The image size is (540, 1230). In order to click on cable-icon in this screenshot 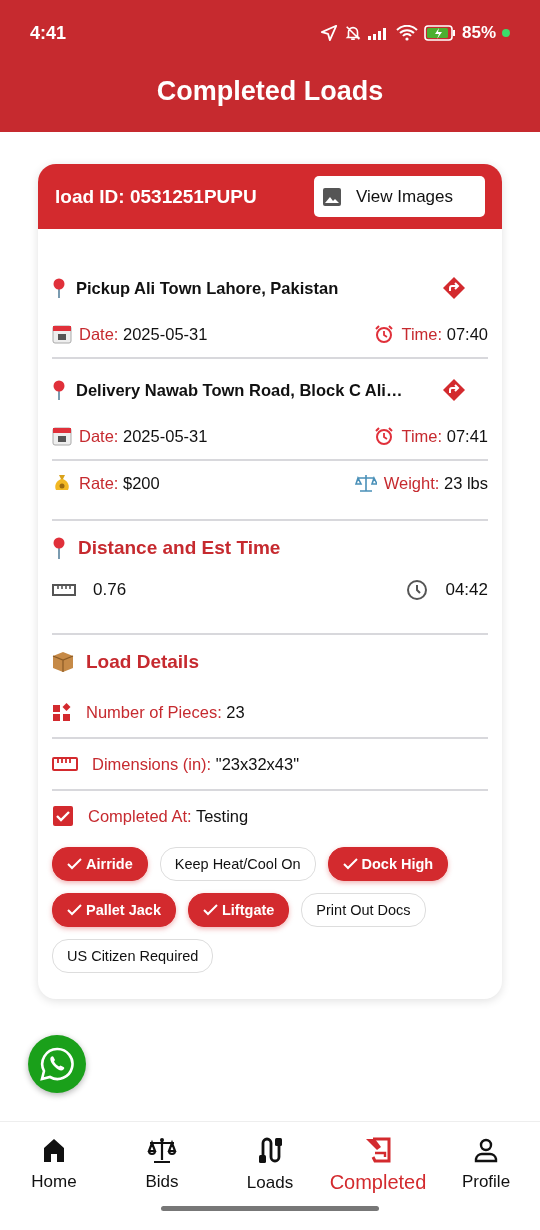, I will do `click(270, 1150)`.